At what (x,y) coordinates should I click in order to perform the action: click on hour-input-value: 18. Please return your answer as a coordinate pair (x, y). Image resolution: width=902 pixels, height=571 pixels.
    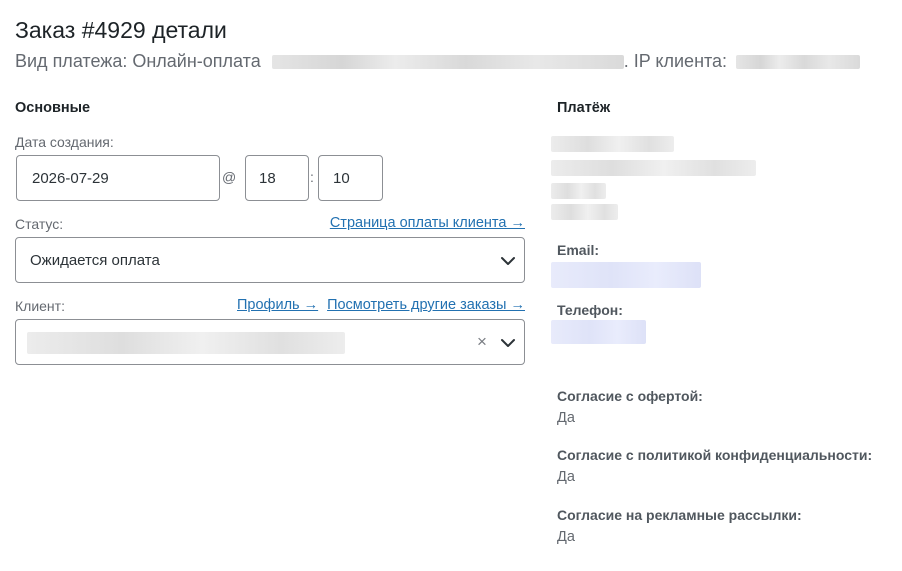
    Looking at the image, I should click on (267, 178).